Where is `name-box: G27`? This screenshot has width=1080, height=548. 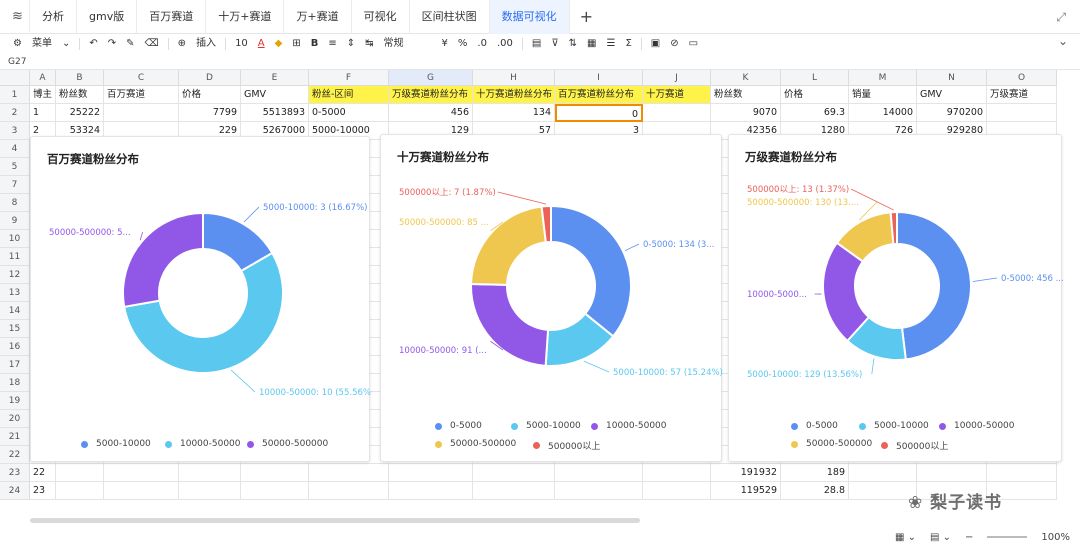
name-box: G27 is located at coordinates (540, 63).